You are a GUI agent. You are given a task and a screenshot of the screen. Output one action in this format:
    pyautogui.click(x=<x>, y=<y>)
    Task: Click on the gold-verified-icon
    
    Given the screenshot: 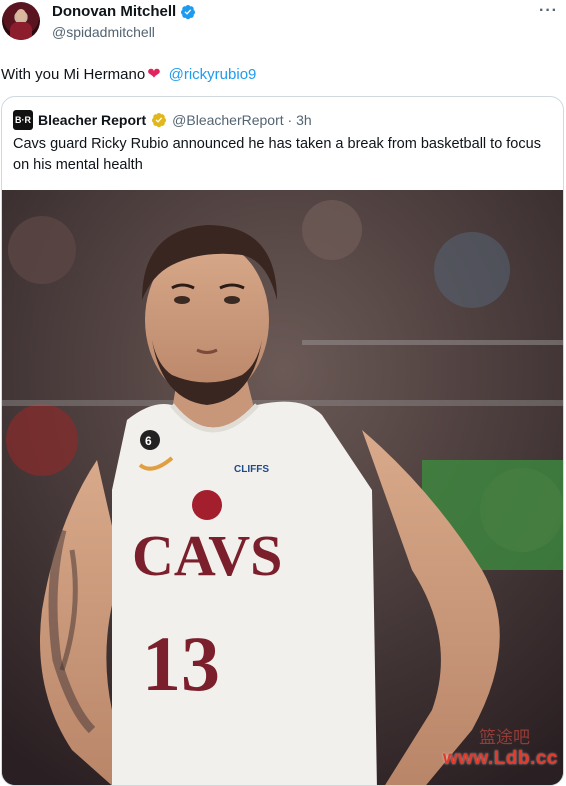 What is the action you would take?
    pyautogui.click(x=159, y=120)
    